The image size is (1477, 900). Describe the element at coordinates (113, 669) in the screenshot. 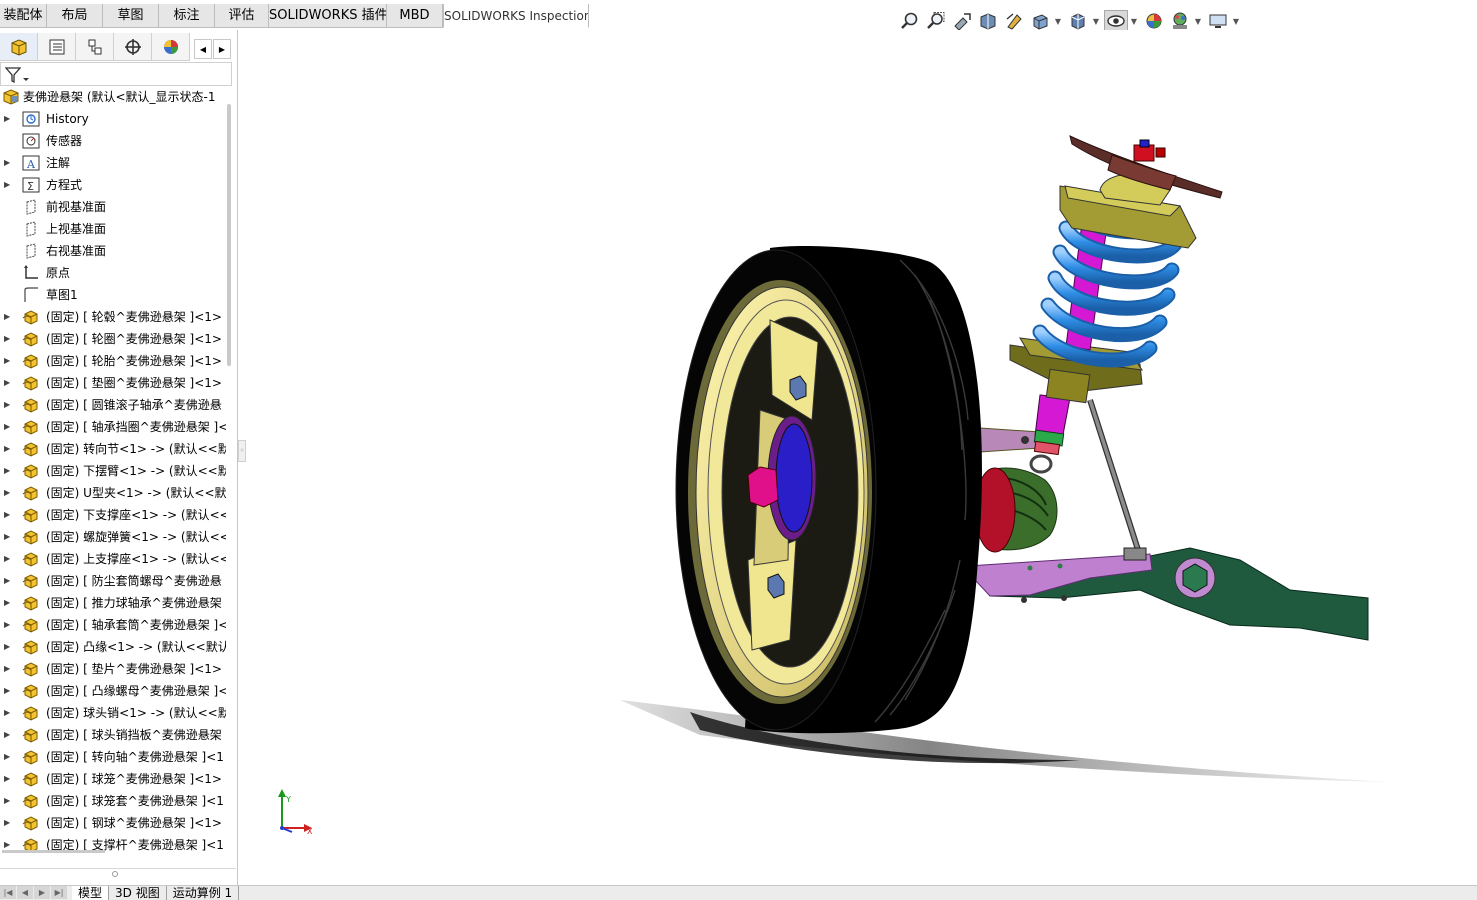

I see `tree-item: ▶ (固定) [ 垫片^麦佛逊悬架 ]<1>` at that location.